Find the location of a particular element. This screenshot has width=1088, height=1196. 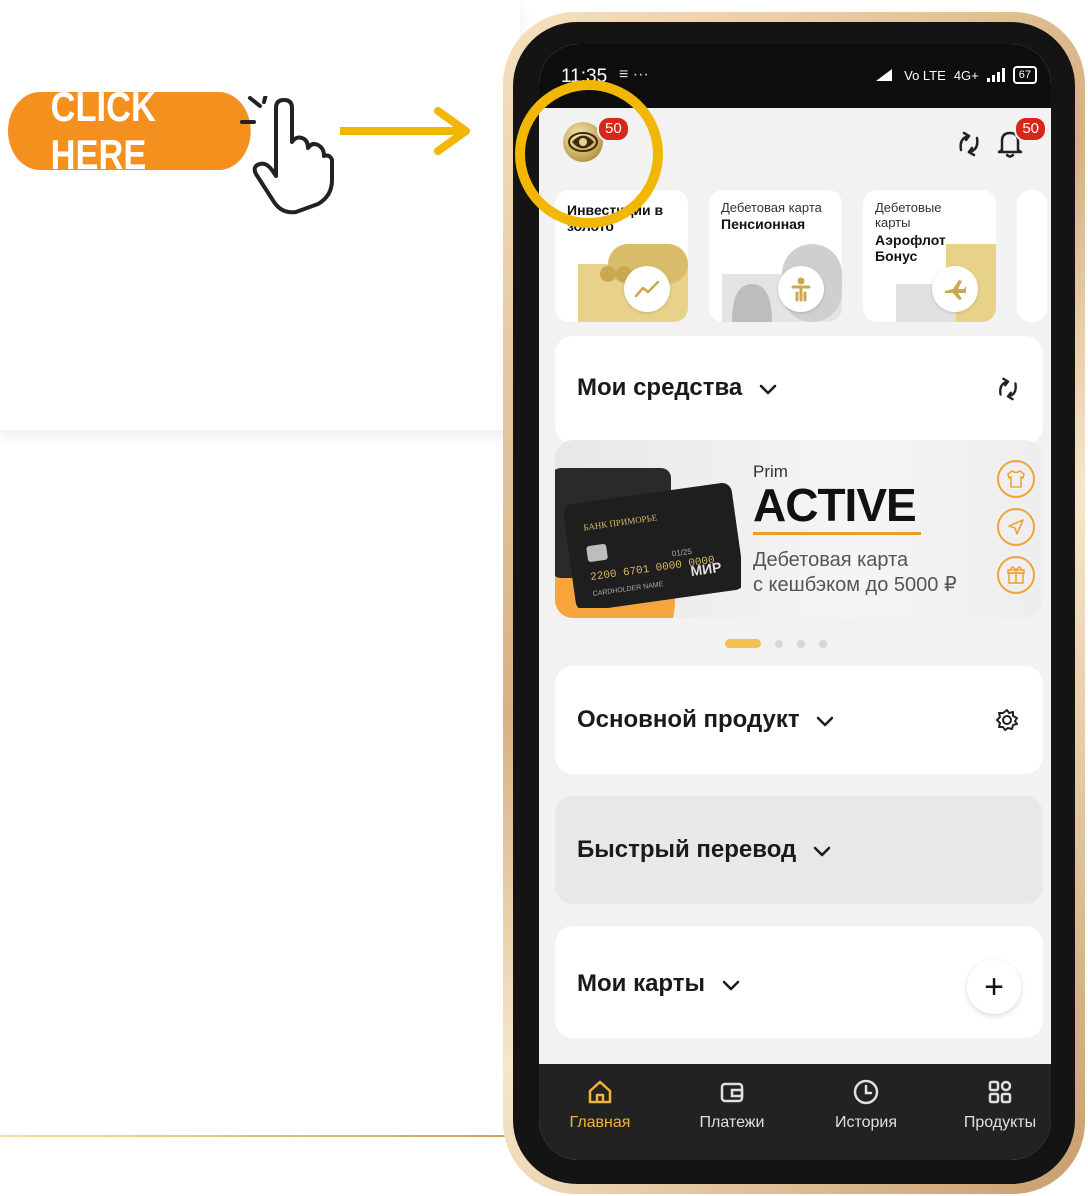

banner-subtitle: Дебетовая карта с кешбэком до 5000 ₽ is located at coordinates (855, 573).